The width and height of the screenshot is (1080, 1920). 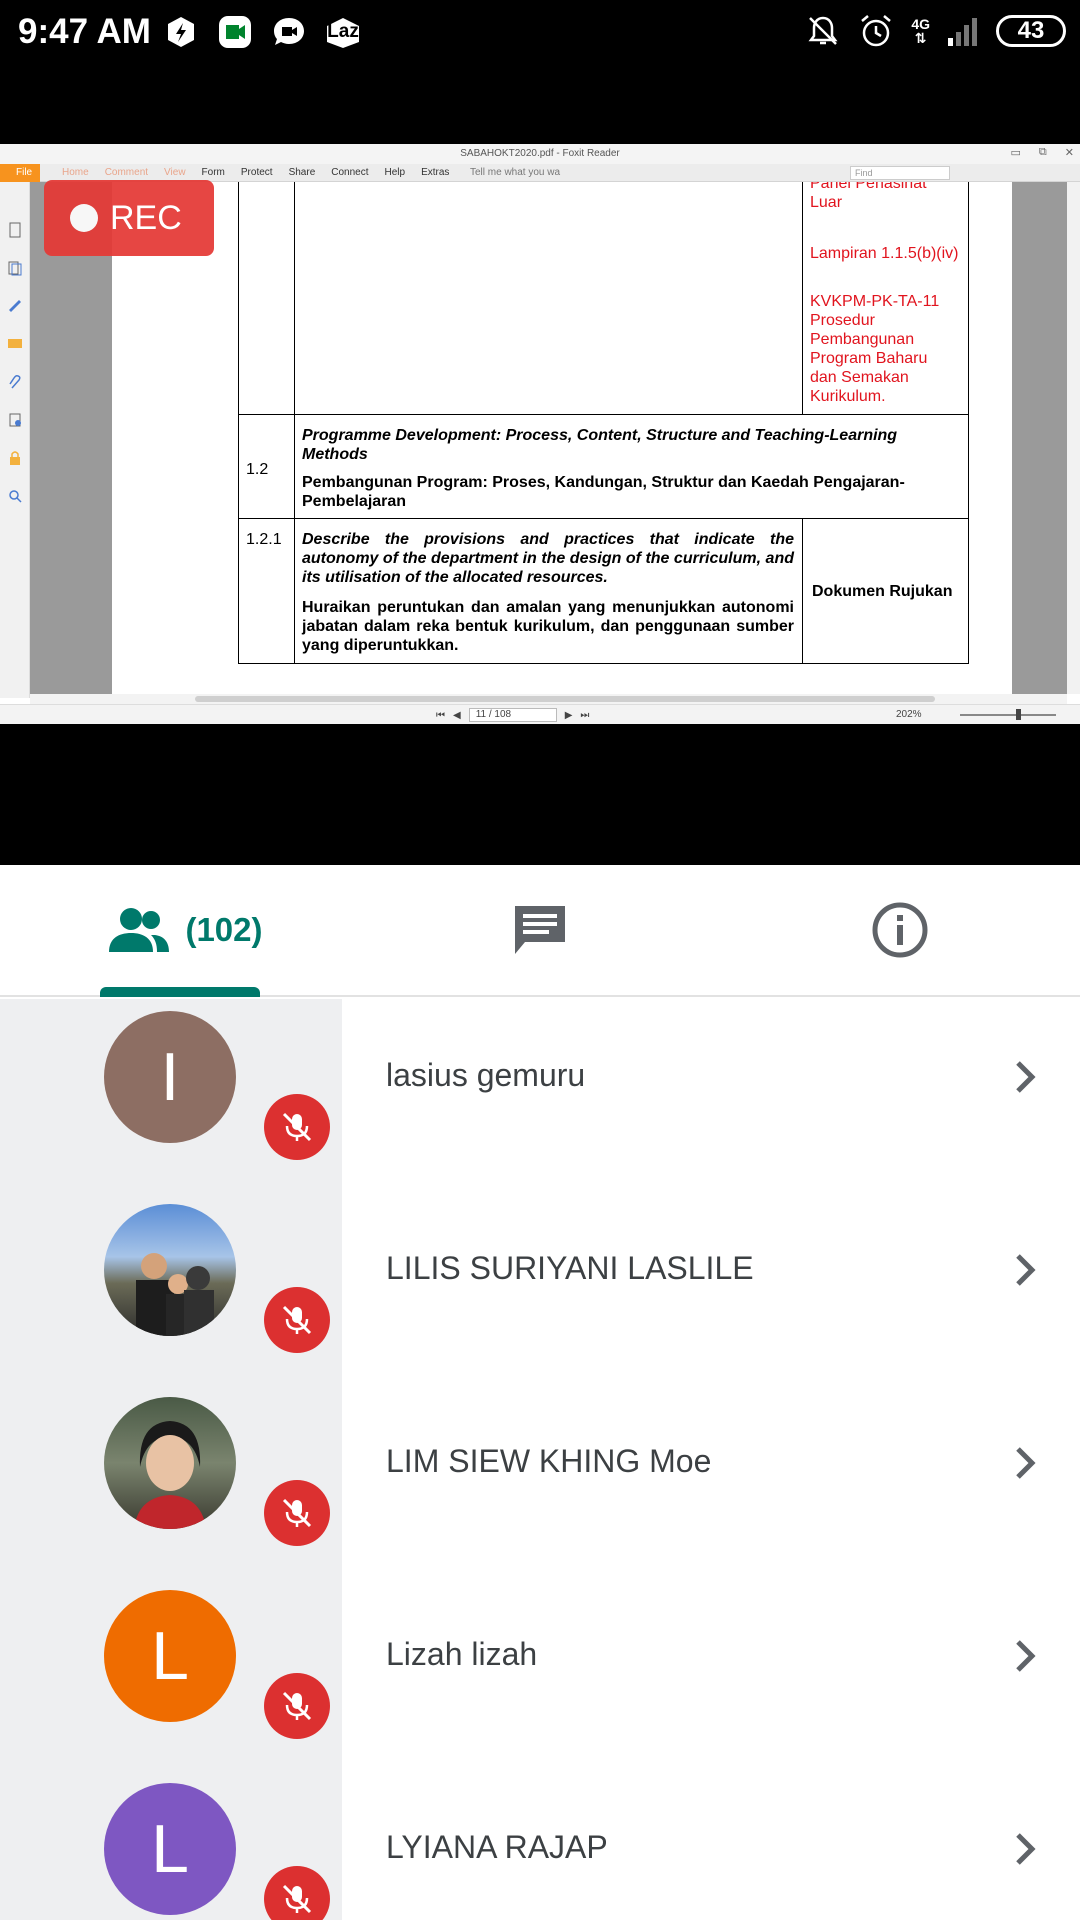 I want to click on alarm-clock-icon, so click(x=876, y=31).